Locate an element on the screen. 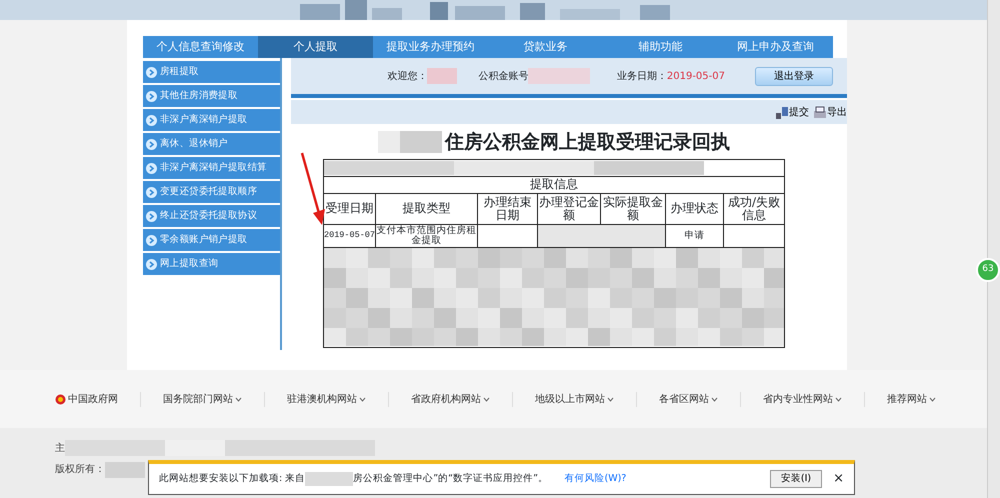 This screenshot has height=498, width=1000. table-cell: 支付本市范围内住房租金提取 is located at coordinates (426, 235).